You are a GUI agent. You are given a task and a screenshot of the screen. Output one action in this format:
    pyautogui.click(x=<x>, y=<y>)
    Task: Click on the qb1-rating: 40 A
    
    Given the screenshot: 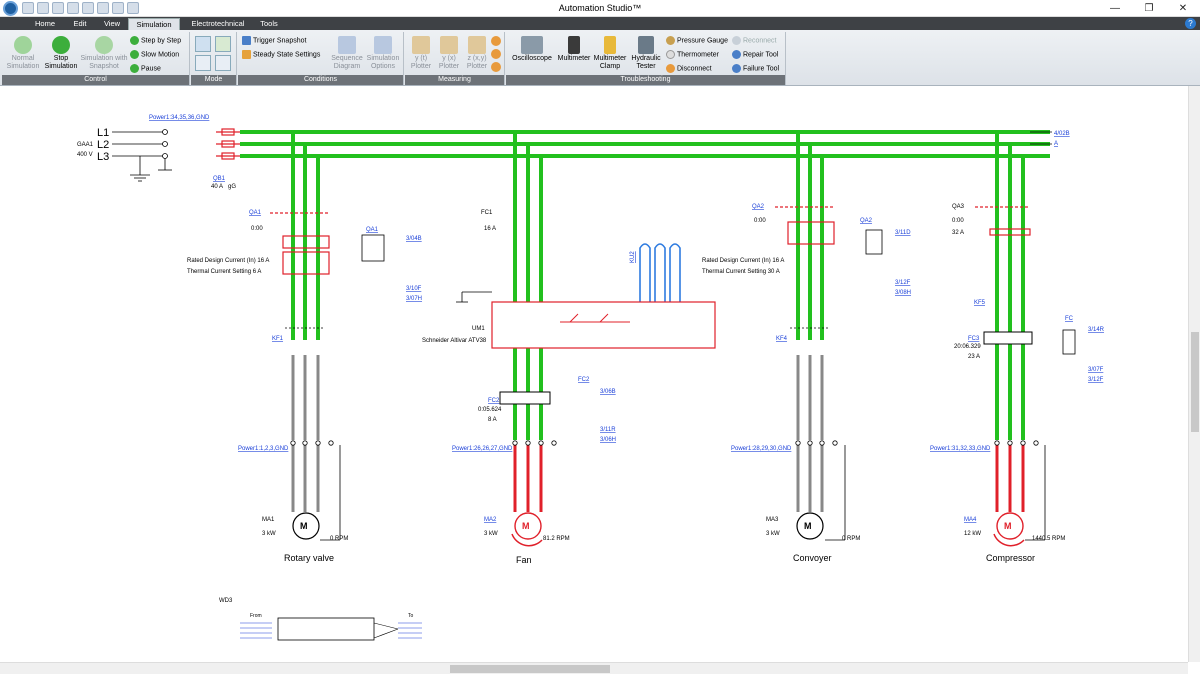 What is the action you would take?
    pyautogui.click(x=217, y=187)
    